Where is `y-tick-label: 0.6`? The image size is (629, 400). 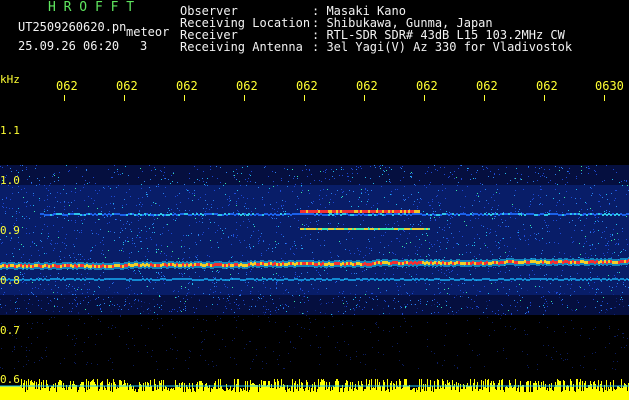 y-tick-label: 0.6 is located at coordinates (10, 379).